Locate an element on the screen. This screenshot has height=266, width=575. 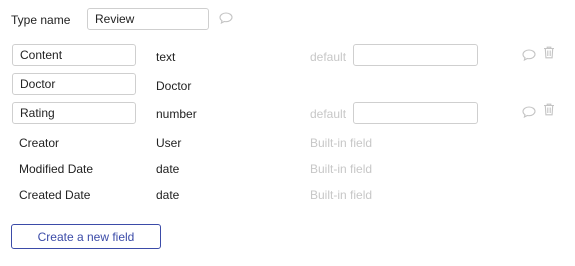
builtin-field-name: Modified Date is located at coordinates (56, 169).